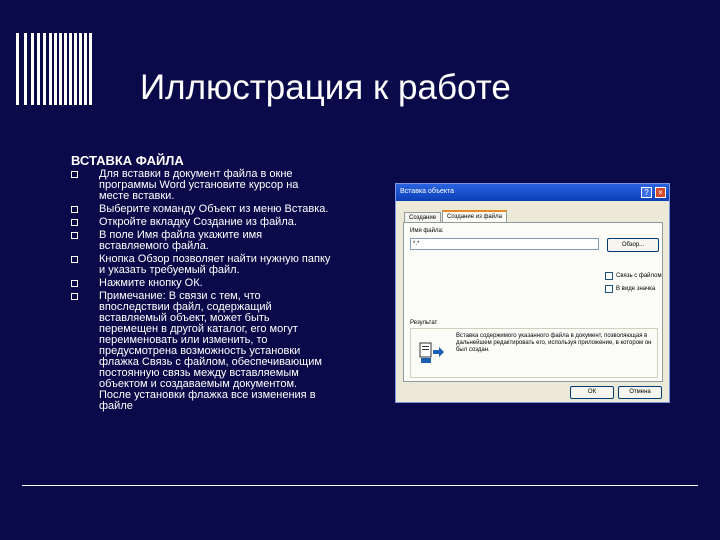 The image size is (720, 540). Describe the element at coordinates (609, 276) in the screenshot. I see `link-to-file-checkbox` at that location.